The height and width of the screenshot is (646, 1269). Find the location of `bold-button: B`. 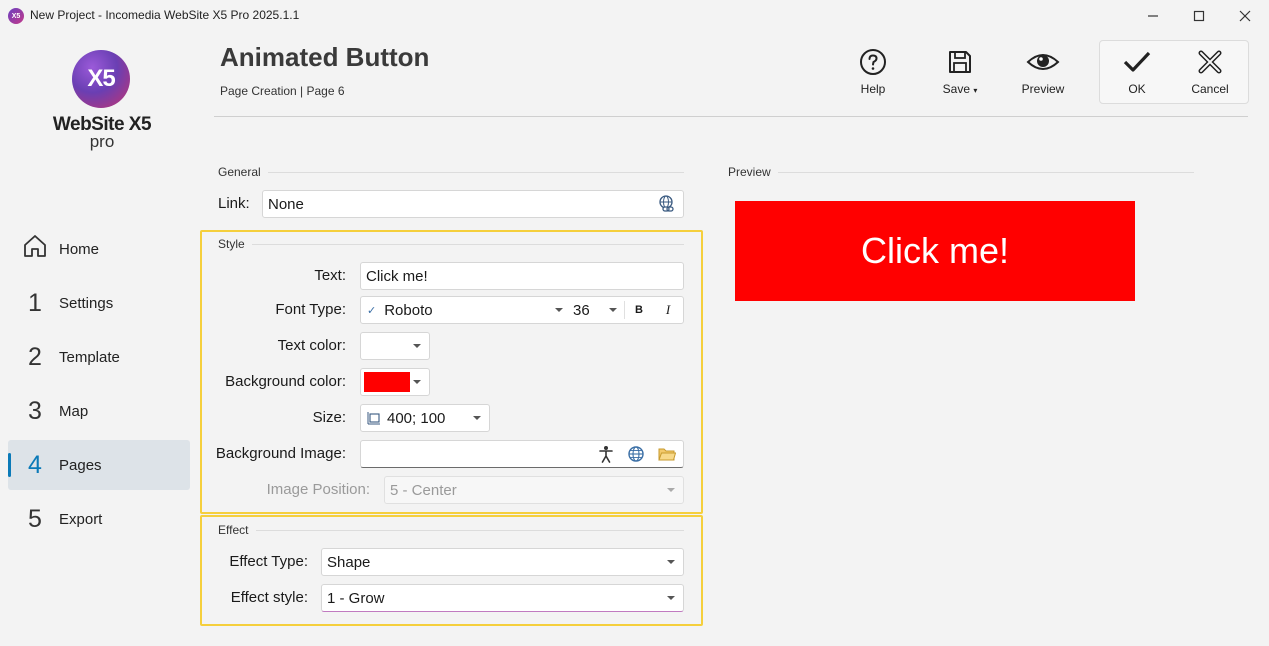

bold-button: B is located at coordinates (639, 310).